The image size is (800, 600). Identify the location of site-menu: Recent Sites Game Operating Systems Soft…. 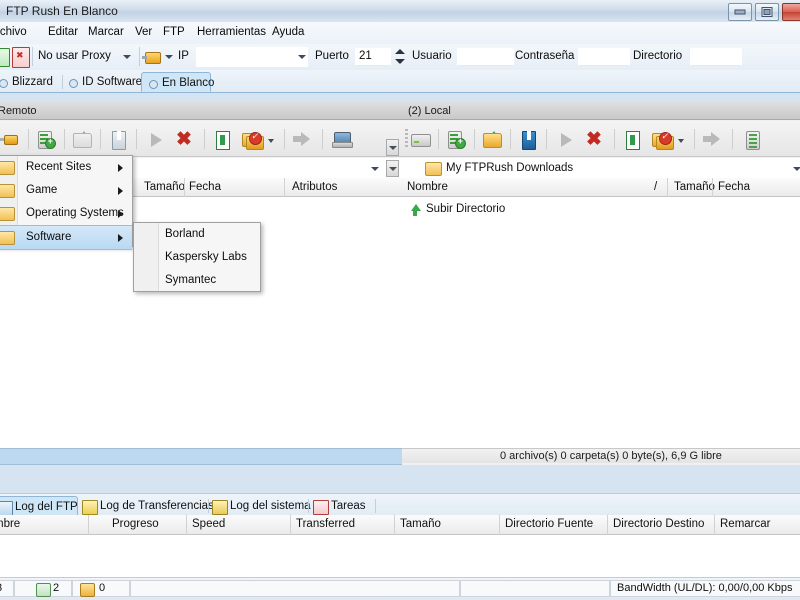
(66, 202).